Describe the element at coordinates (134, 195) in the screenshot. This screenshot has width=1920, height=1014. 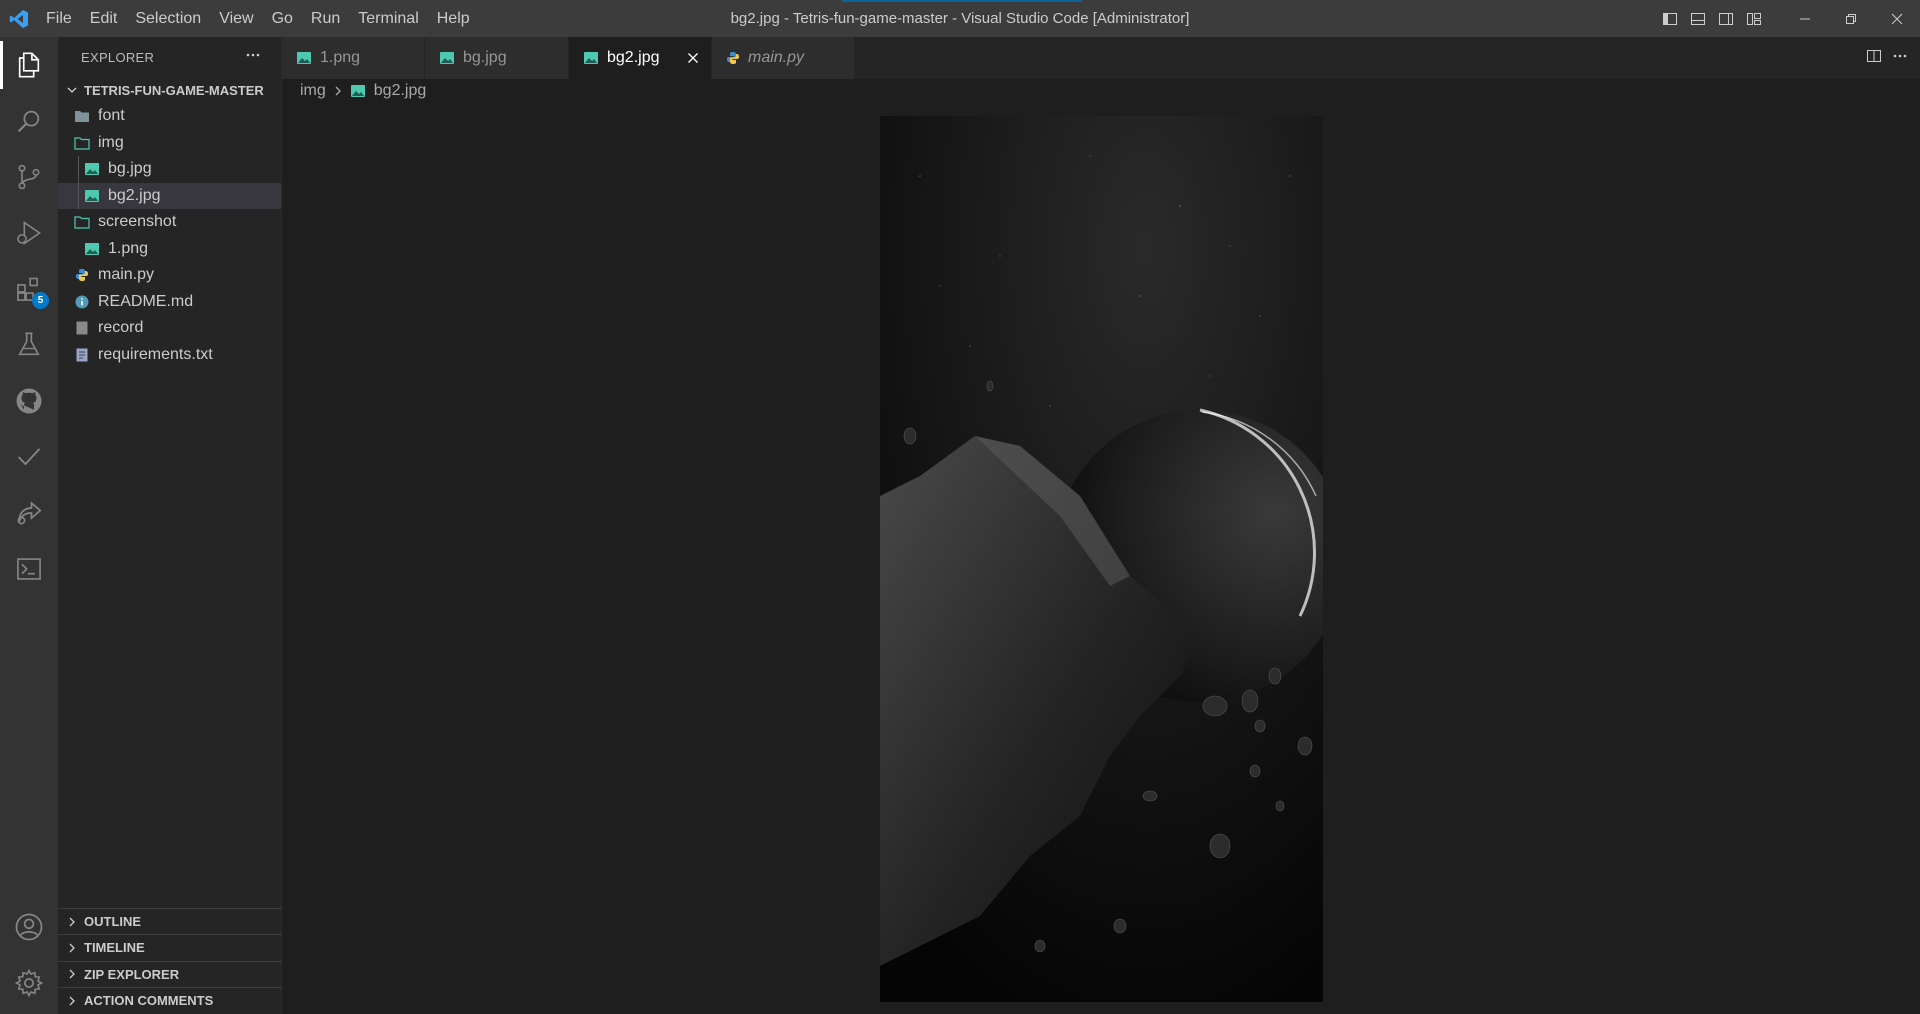
I see `tree-item-label: bg2.jpg` at that location.